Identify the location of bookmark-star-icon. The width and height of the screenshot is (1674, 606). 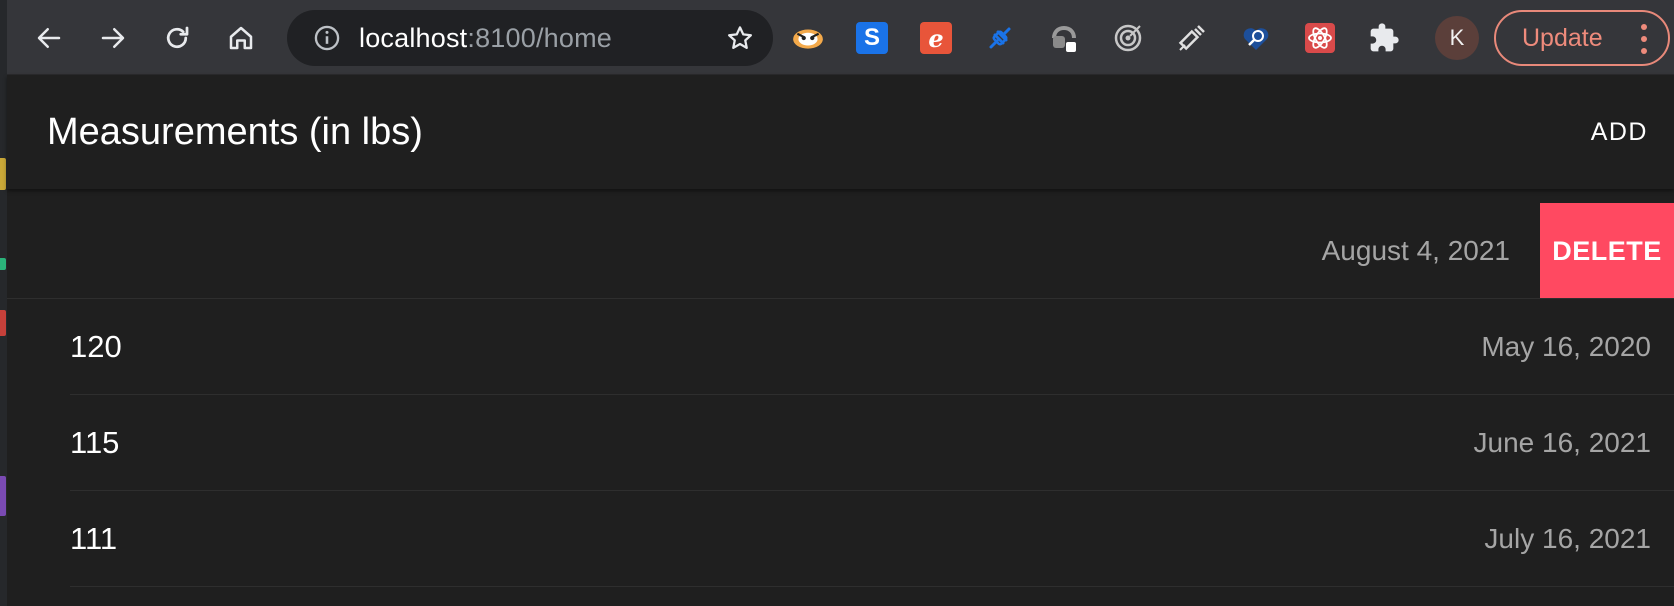
(740, 38).